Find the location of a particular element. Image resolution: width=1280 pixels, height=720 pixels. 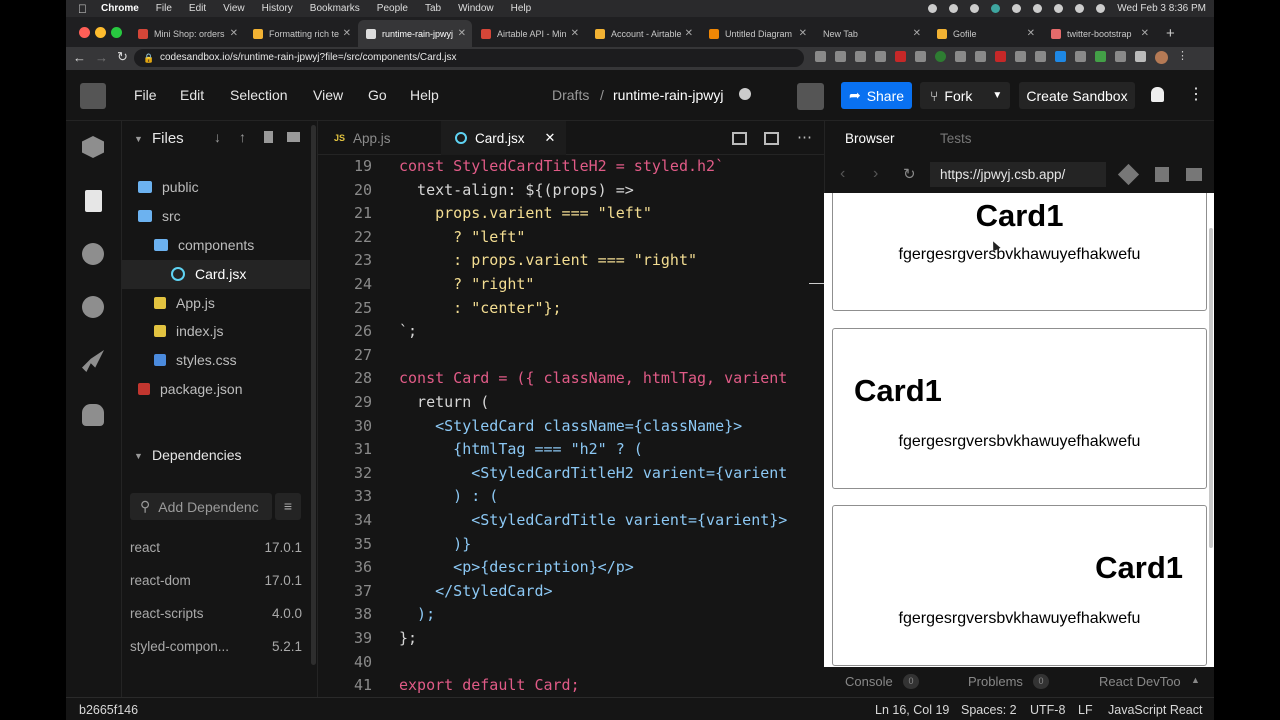

file-icon is located at coordinates (93, 201).